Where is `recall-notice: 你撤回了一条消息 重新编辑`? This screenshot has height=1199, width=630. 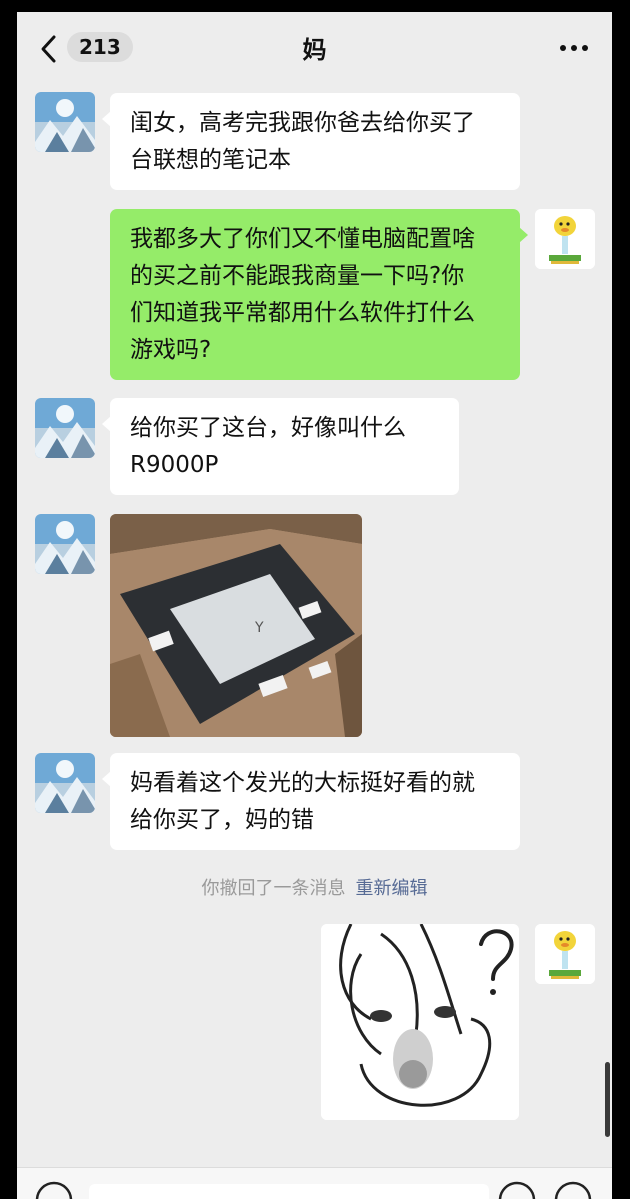
recall-notice: 你撤回了一条消息 重新编辑 is located at coordinates (314, 887).